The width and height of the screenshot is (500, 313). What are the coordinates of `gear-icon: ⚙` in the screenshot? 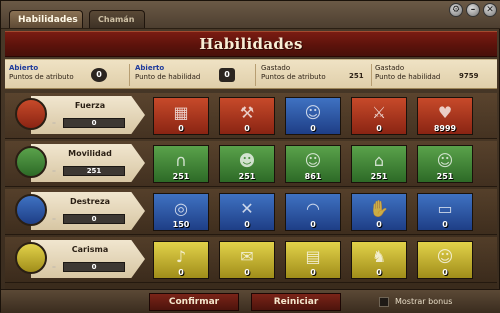 It's located at (456, 10).